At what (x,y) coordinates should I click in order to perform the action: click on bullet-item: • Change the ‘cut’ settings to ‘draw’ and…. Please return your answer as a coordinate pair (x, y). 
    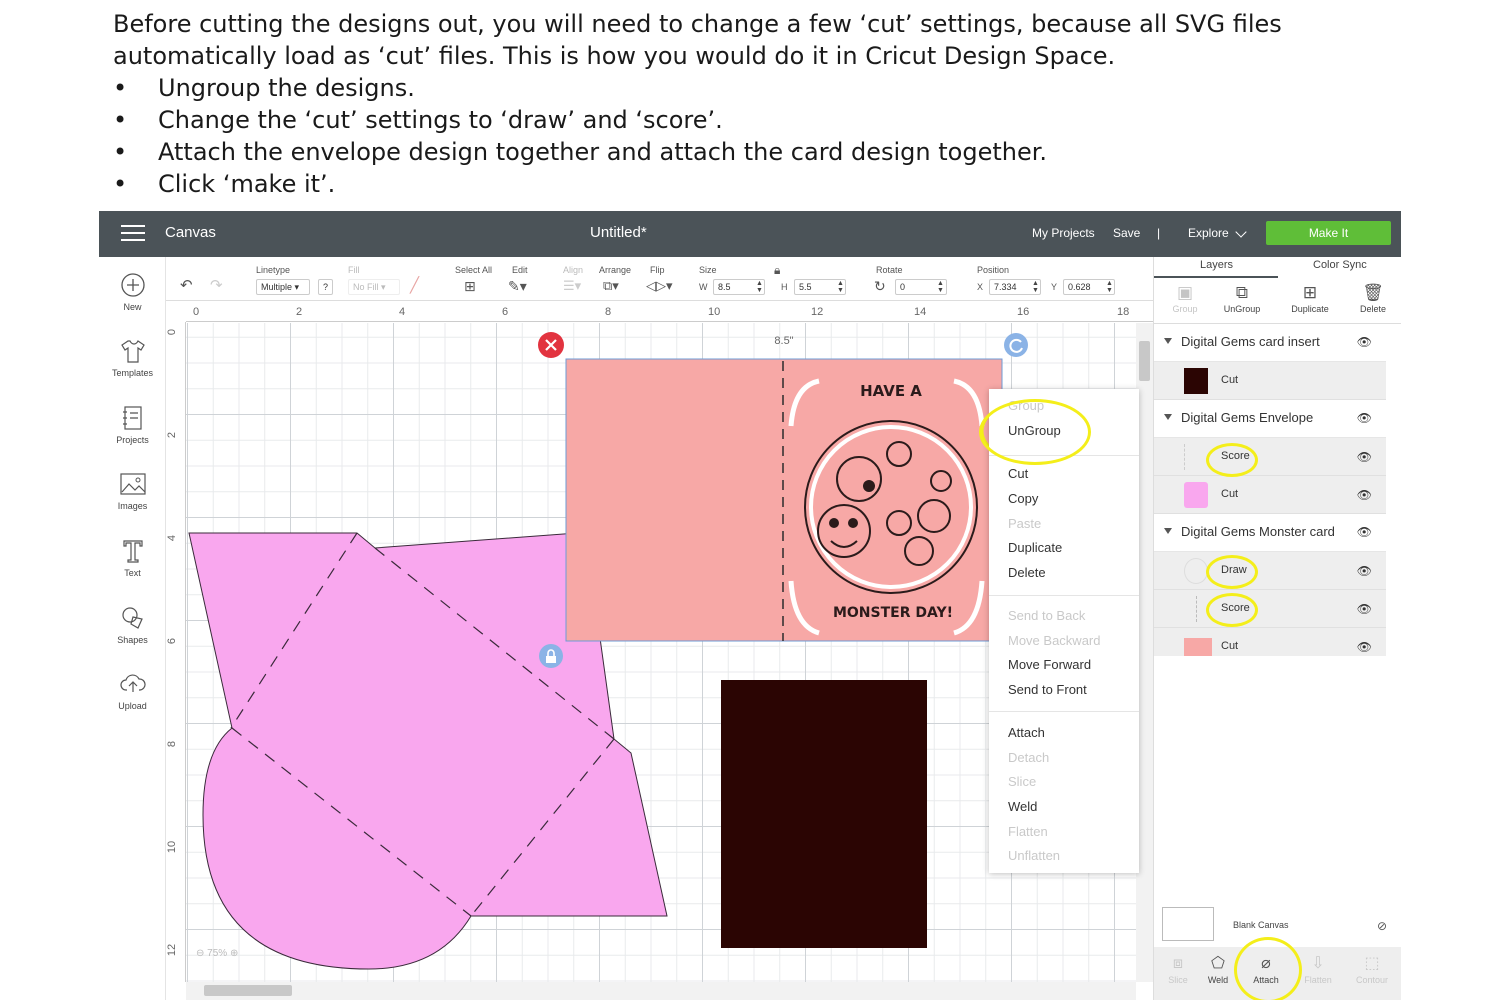
    Looking at the image, I should click on (763, 120).